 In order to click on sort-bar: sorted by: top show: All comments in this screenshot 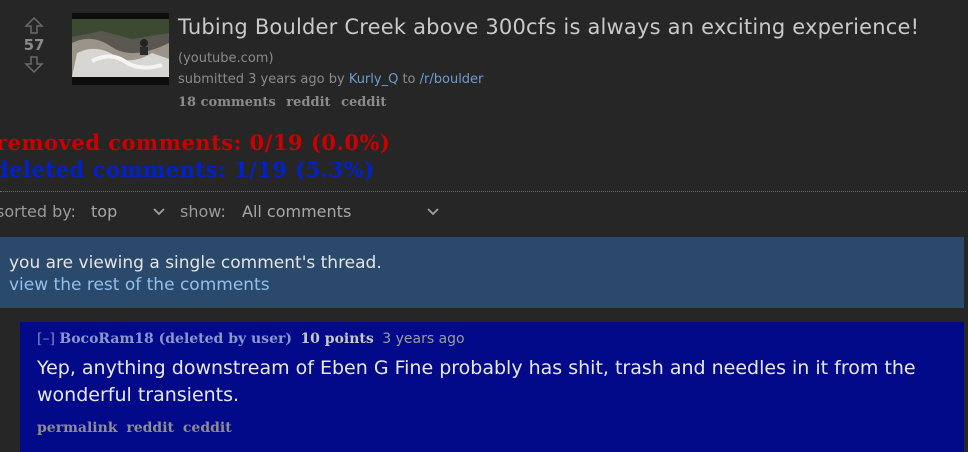, I will do `click(228, 213)`.